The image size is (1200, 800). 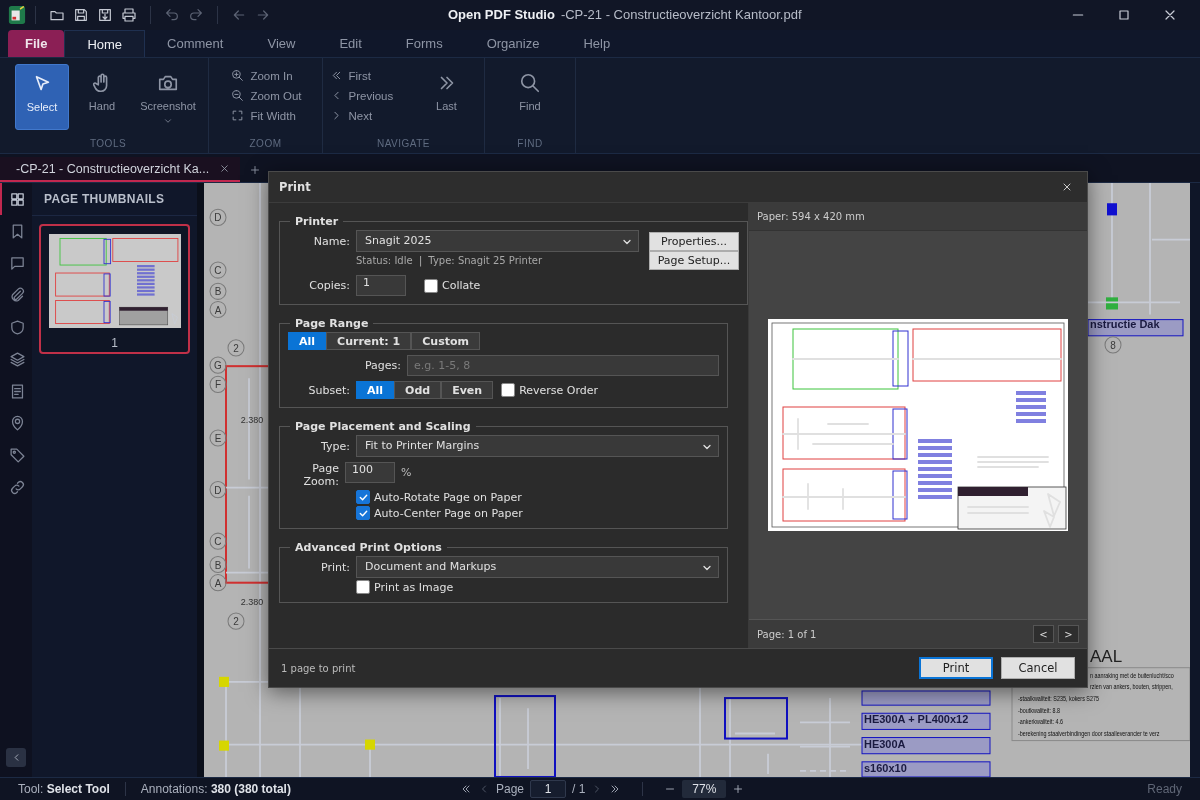 I want to click on scaling-dropdown: Fit to Printer Margins, so click(x=537, y=446).